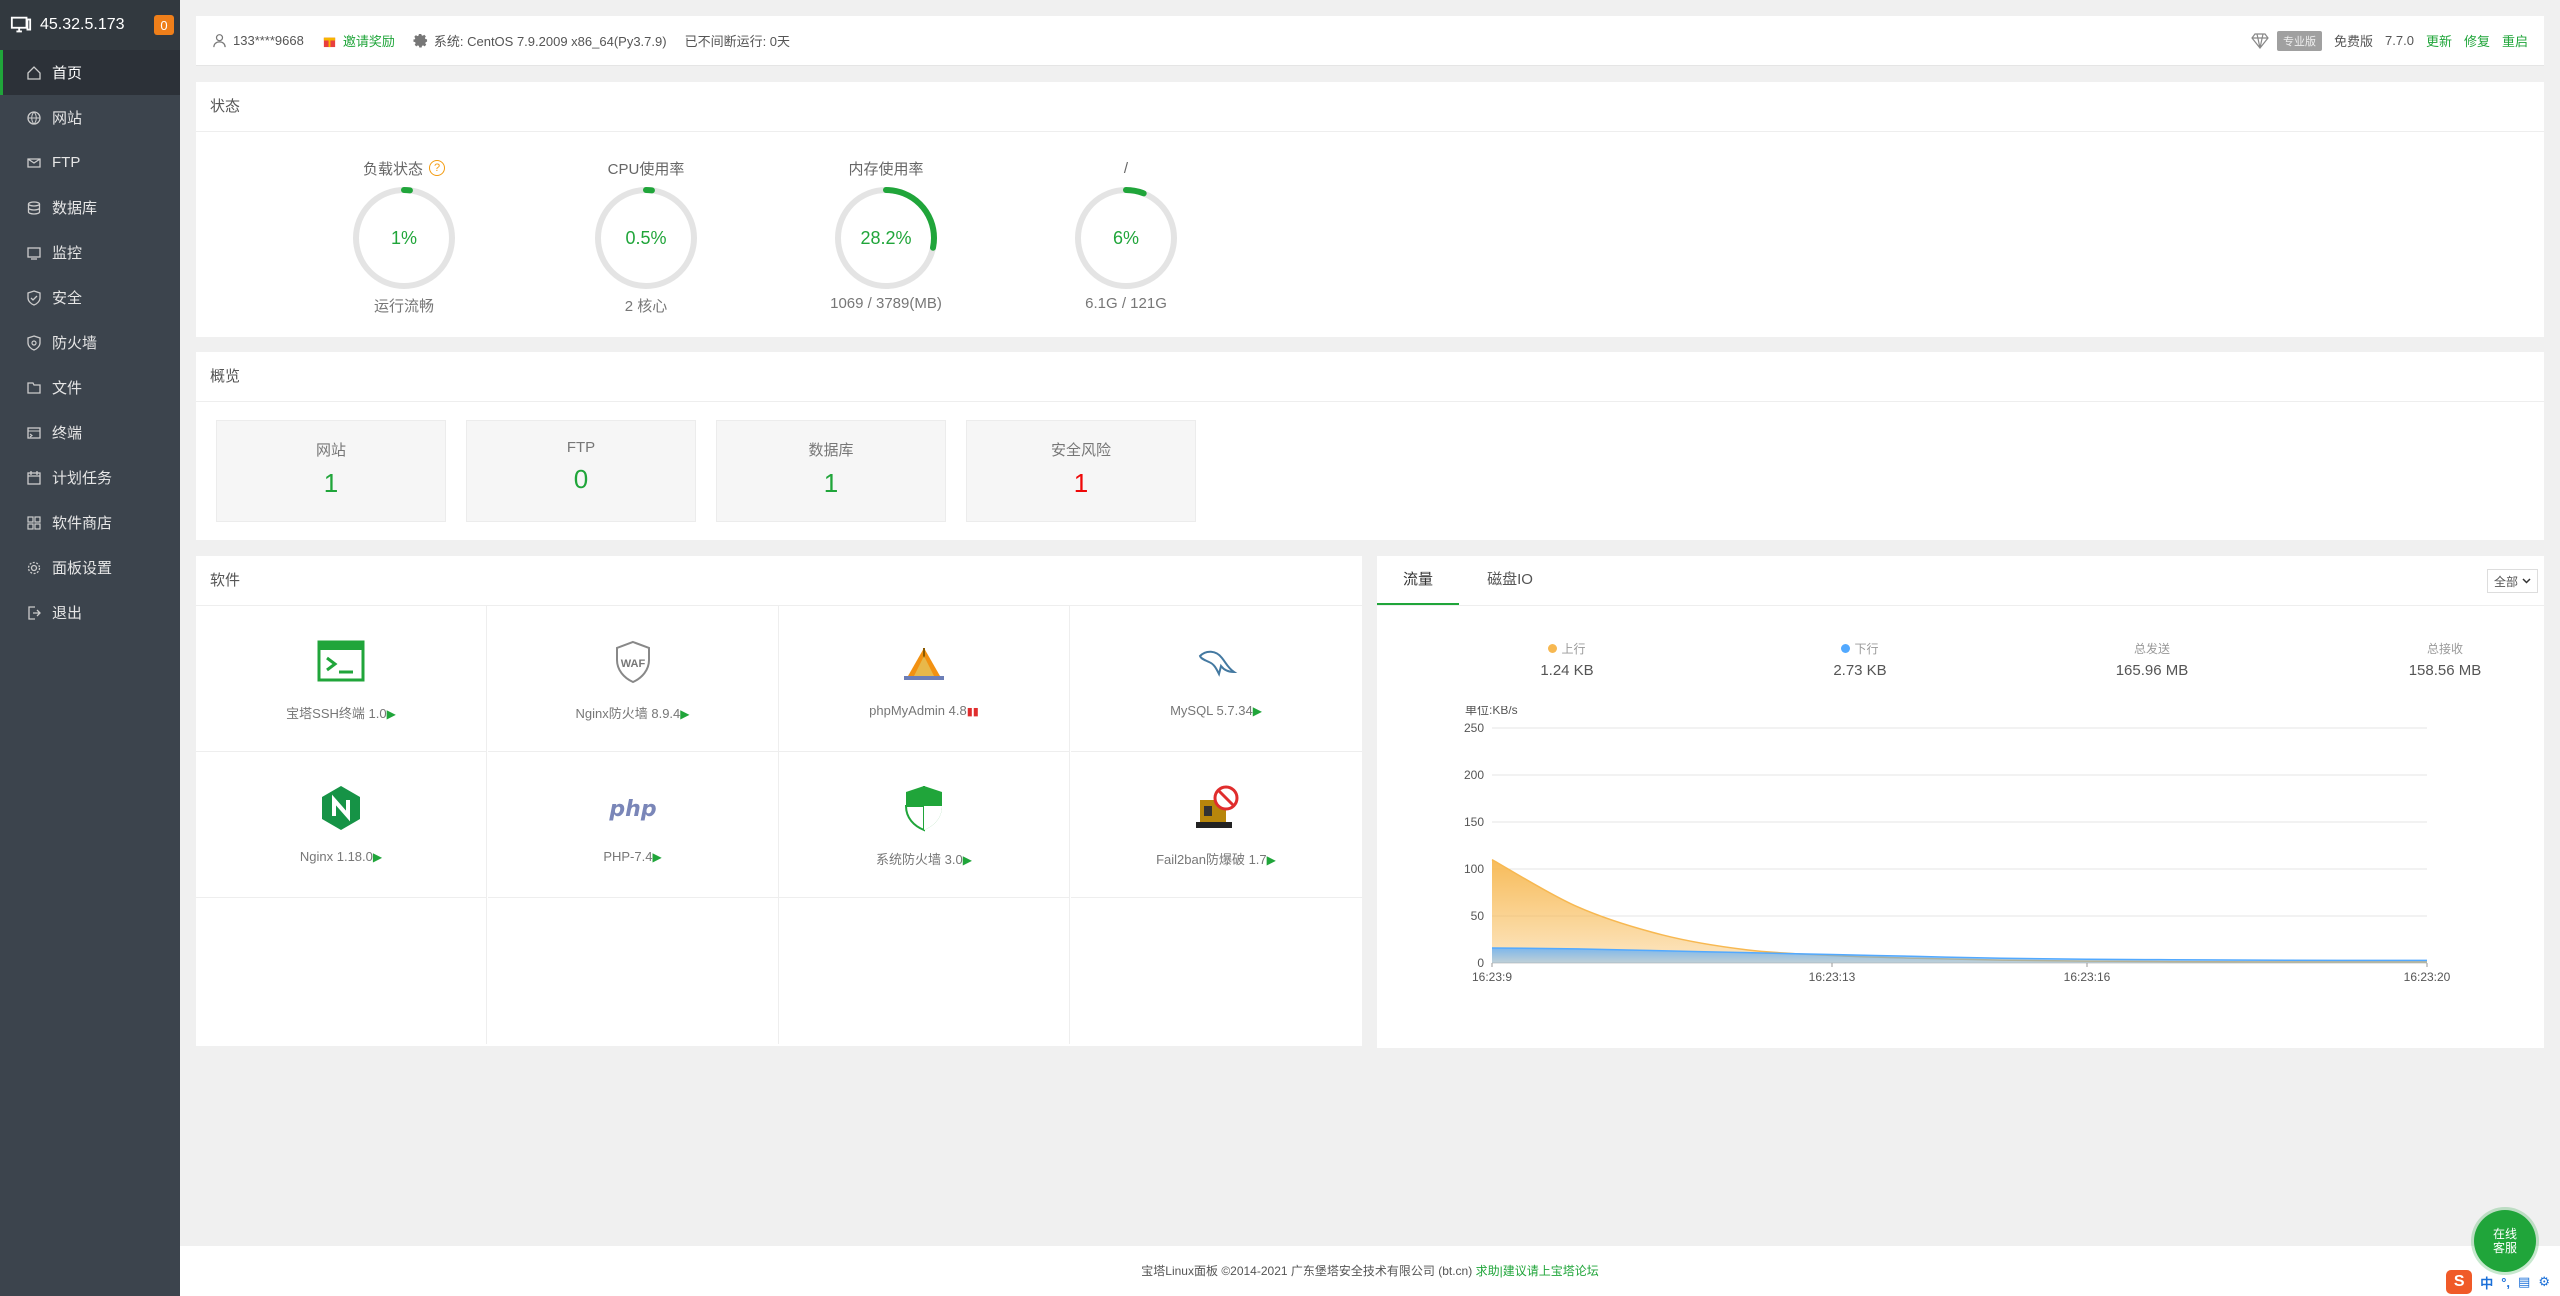 Image resolution: width=2560 pixels, height=1296 pixels. What do you see at coordinates (90, 522) in the screenshot?
I see `sidebar-item-10: 软件商店` at bounding box center [90, 522].